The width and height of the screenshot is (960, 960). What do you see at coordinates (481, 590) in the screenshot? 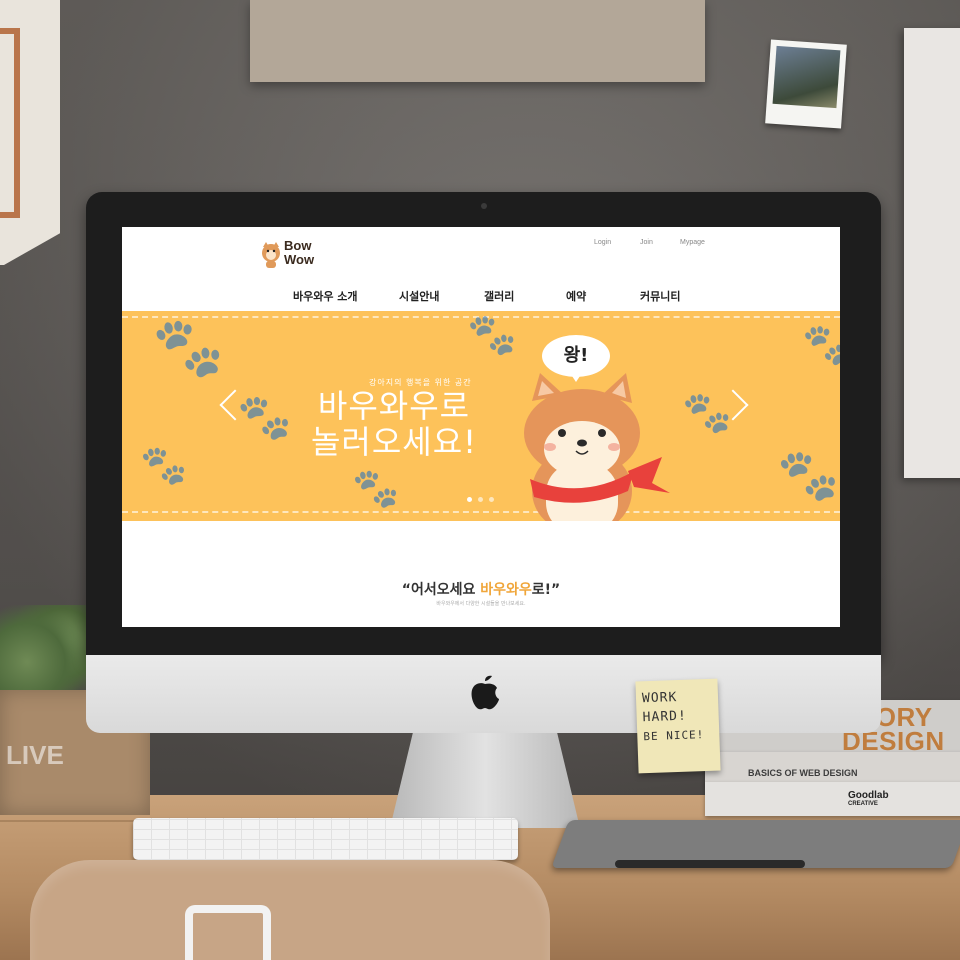
I see `welcome-heading: “어서오세요 바우와우로!”` at bounding box center [481, 590].